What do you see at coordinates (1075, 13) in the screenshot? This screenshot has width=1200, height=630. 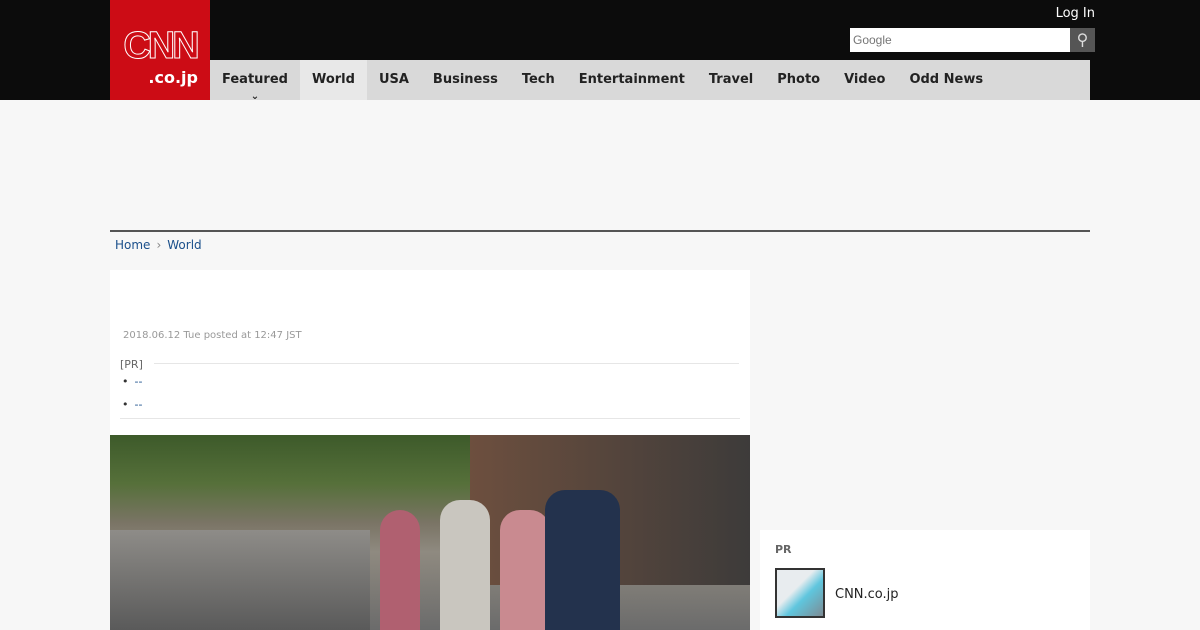 I see `login-link: Log In` at bounding box center [1075, 13].